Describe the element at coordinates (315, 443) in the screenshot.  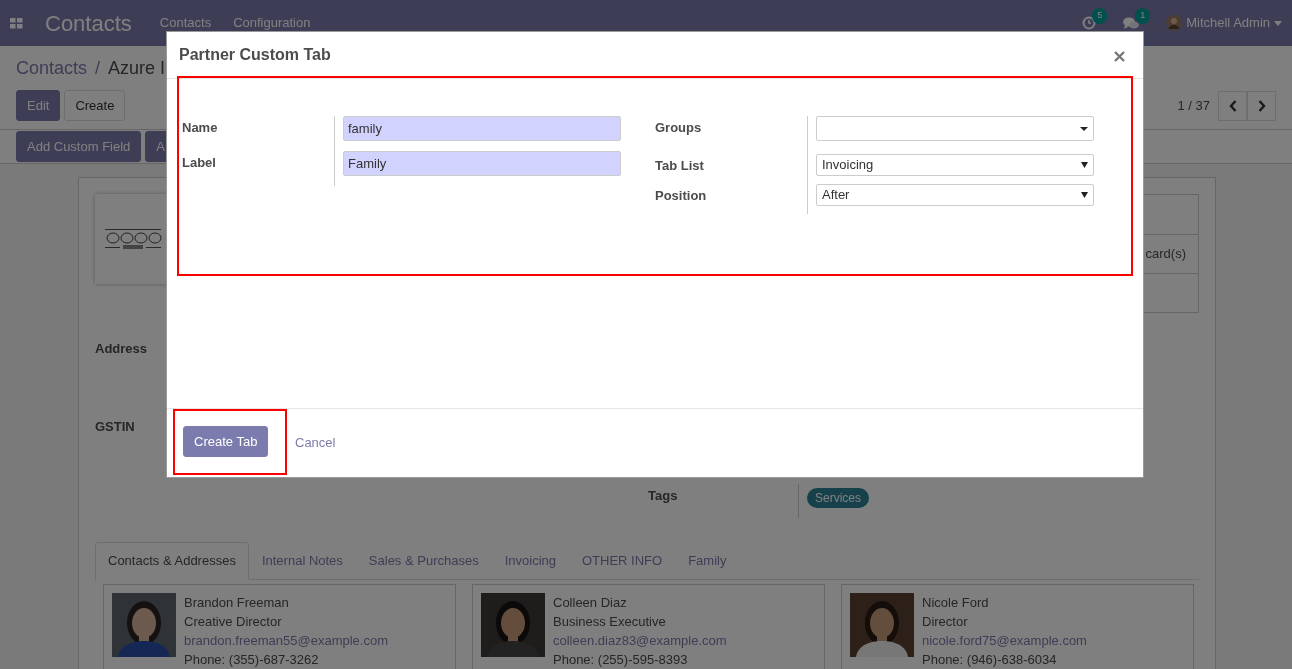
I see `cancel-link: Cancel` at that location.